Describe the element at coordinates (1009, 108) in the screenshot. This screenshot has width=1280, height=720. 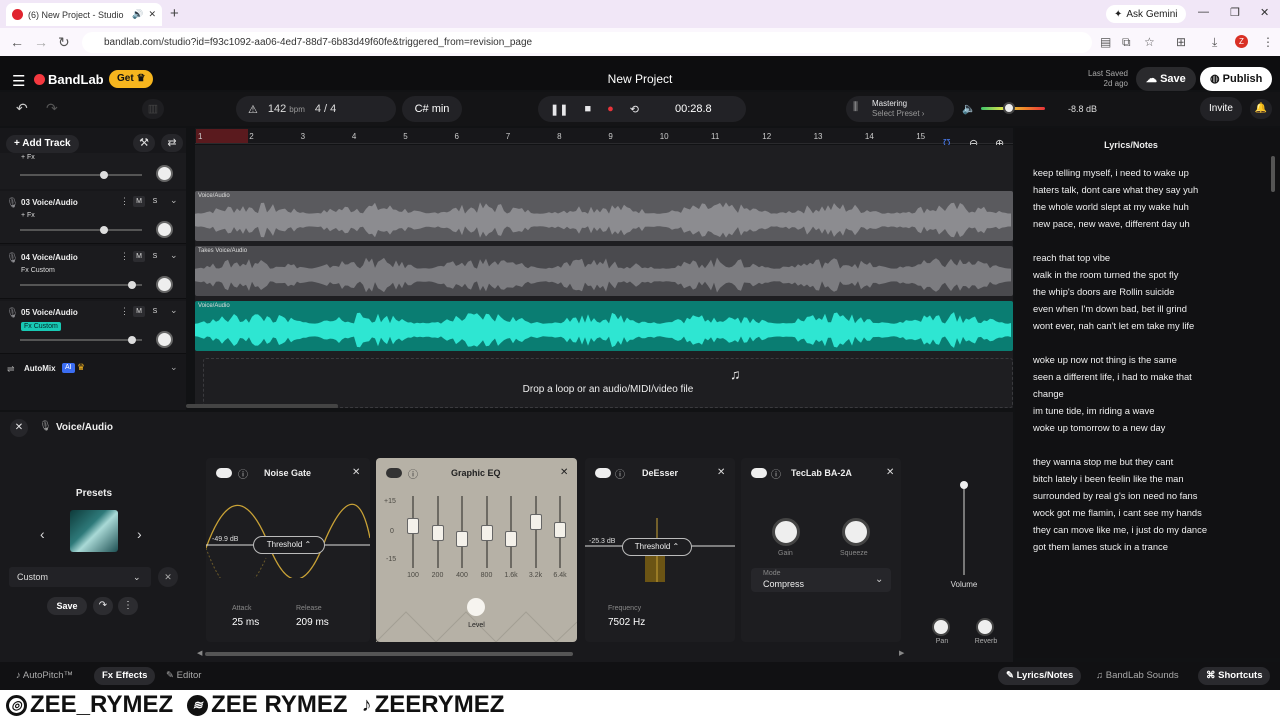
I see `master-volume-knob` at that location.